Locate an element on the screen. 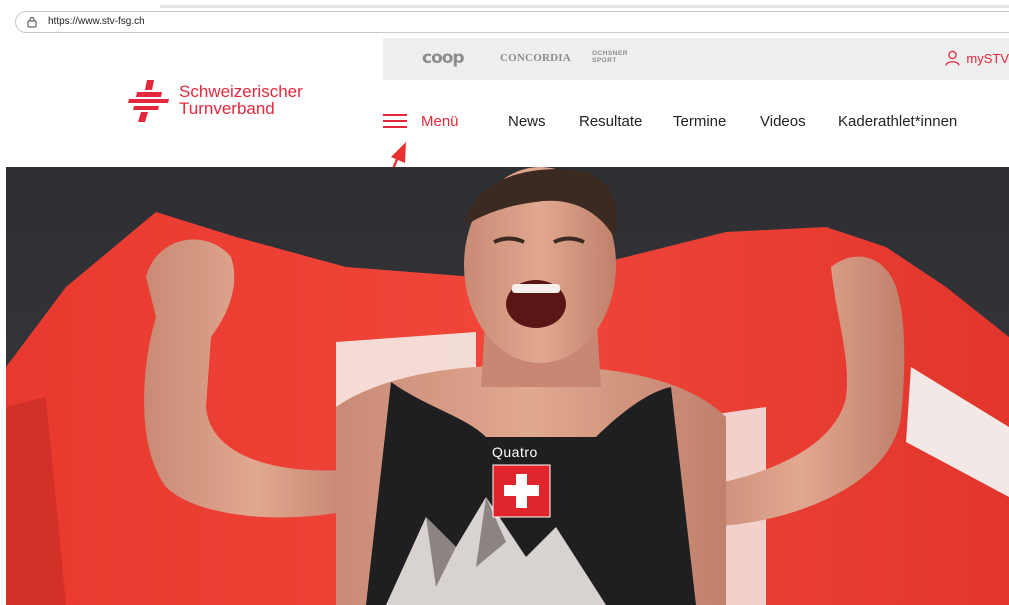  logo-line-1: Schweizerischer is located at coordinates (241, 91).